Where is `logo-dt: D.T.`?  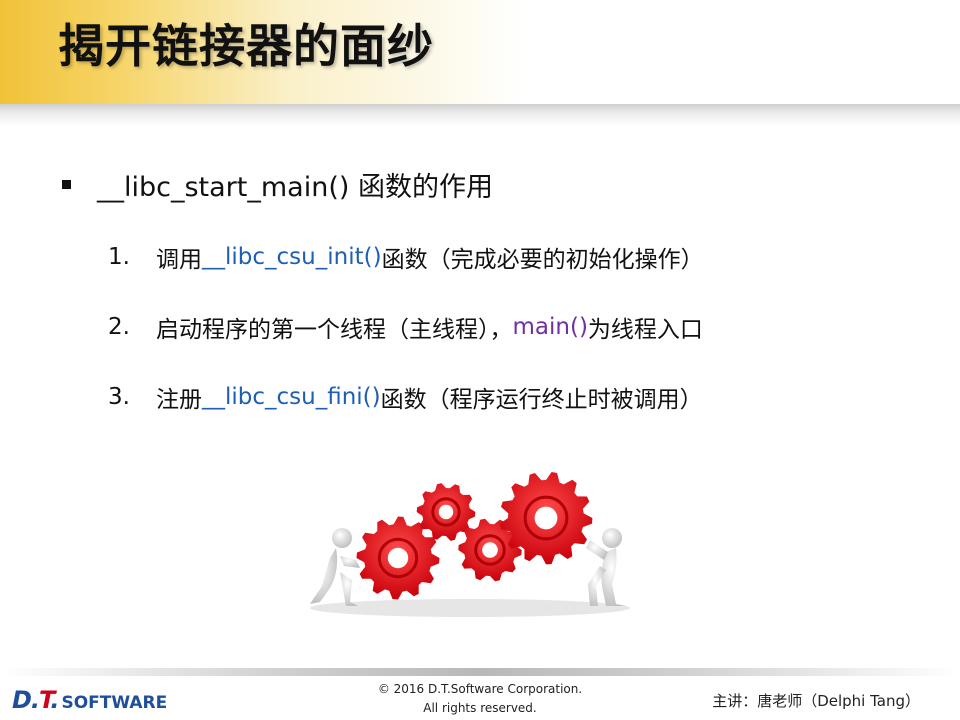
logo-dt: D.T. is located at coordinates (35, 700).